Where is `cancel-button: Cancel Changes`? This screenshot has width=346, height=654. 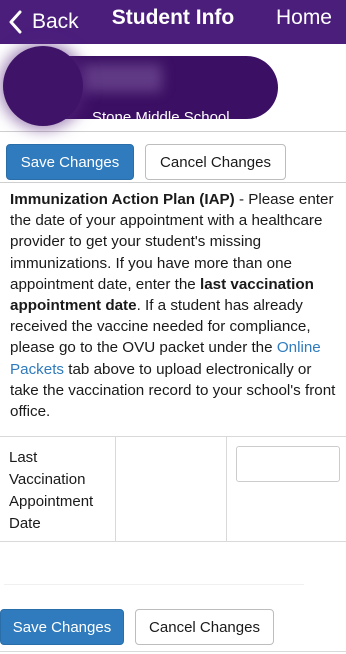
cancel-button: Cancel Changes is located at coordinates (215, 162).